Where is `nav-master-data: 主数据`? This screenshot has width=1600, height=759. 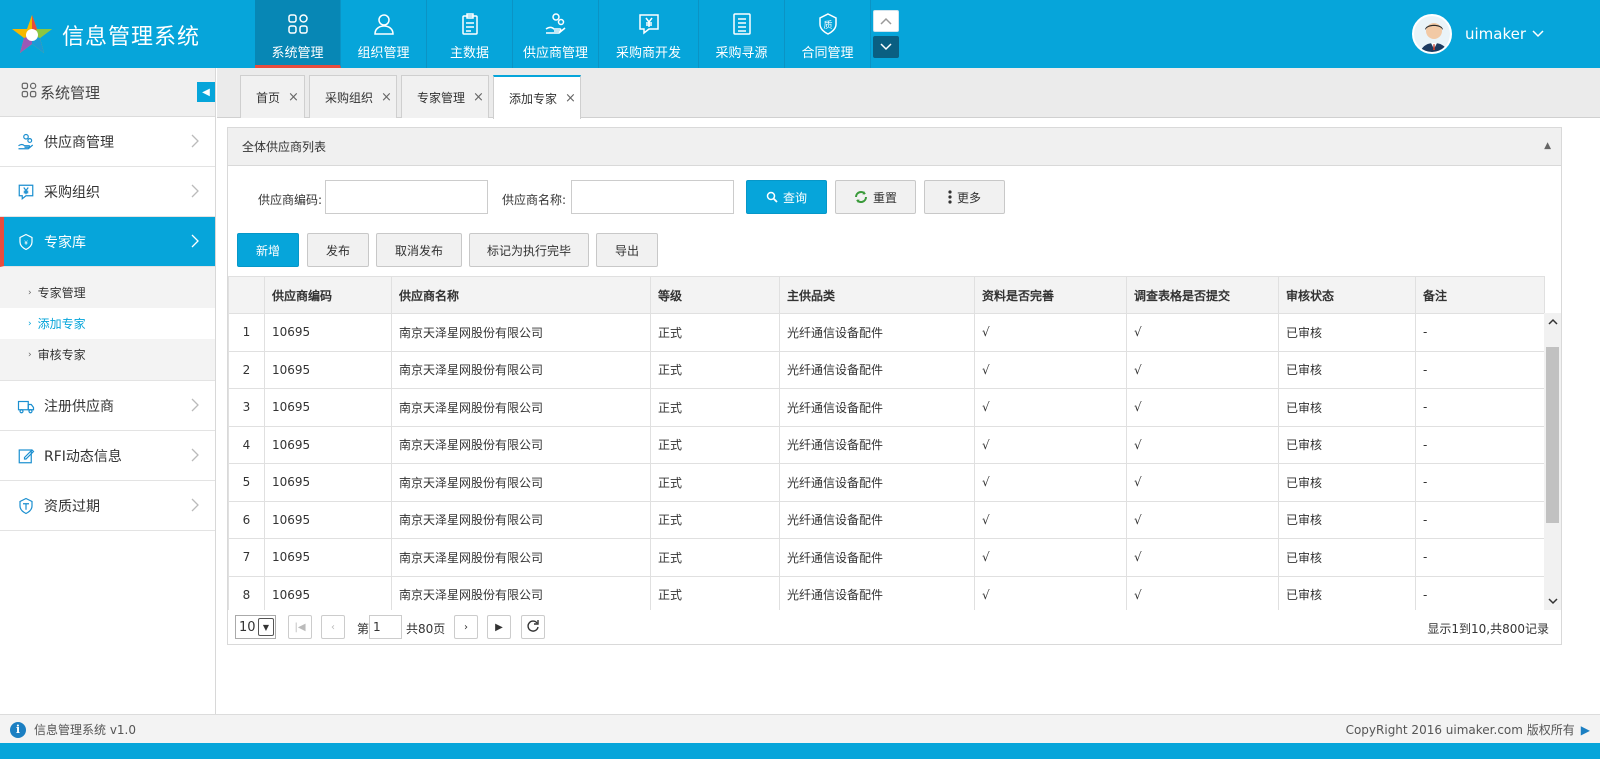
nav-master-data: 主数据 is located at coordinates (470, 34).